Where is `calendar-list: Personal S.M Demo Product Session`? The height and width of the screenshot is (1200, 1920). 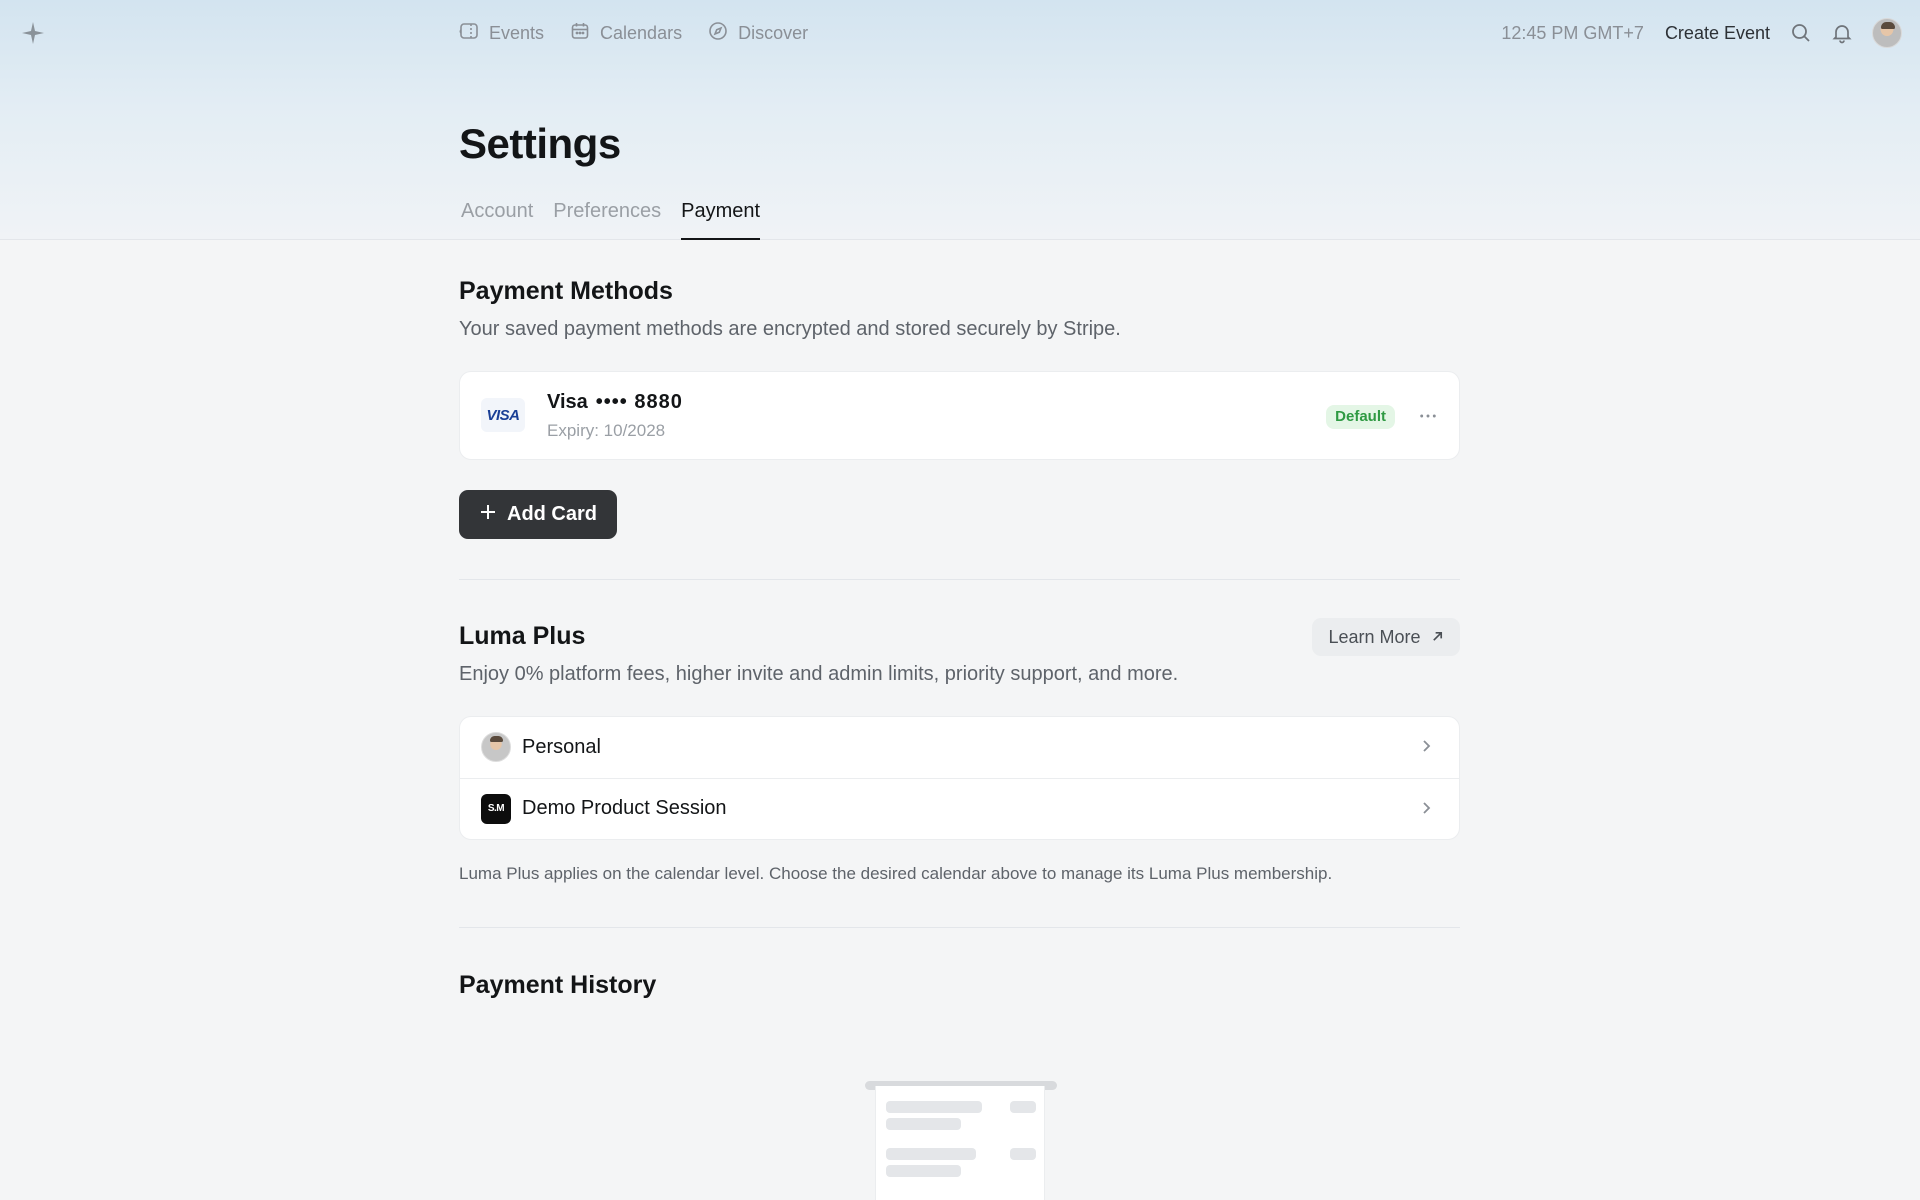
calendar-list: Personal S.M Demo Product Session is located at coordinates (959, 778).